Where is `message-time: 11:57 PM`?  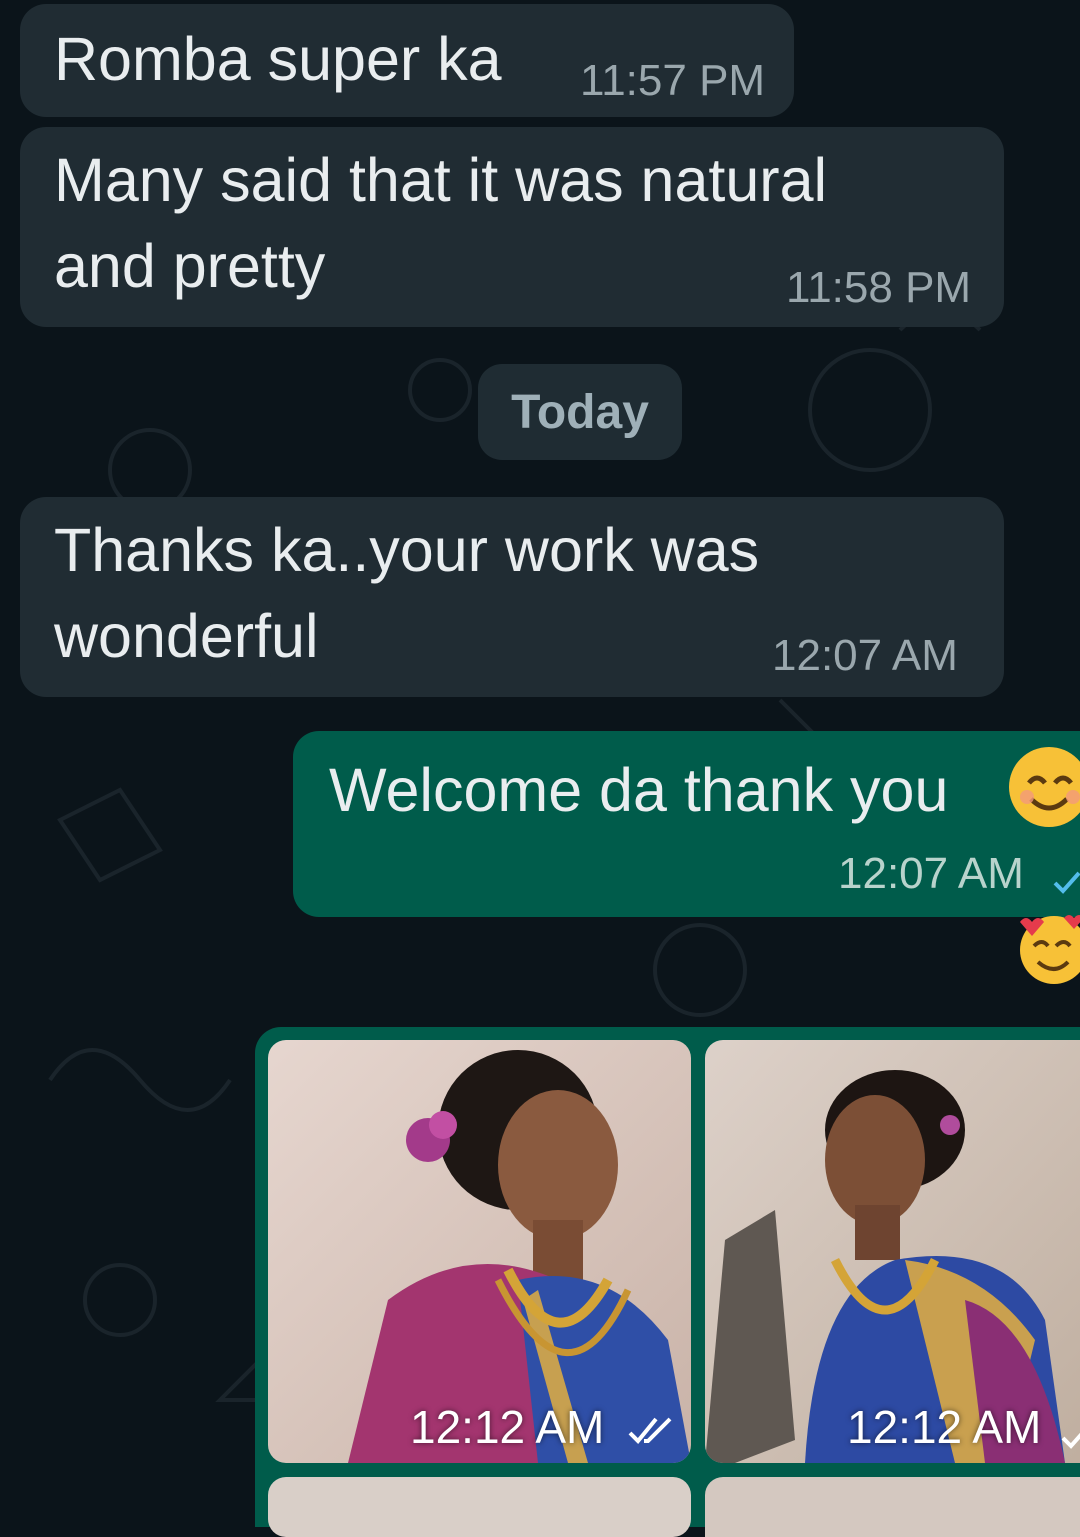 message-time: 11:57 PM is located at coordinates (673, 80).